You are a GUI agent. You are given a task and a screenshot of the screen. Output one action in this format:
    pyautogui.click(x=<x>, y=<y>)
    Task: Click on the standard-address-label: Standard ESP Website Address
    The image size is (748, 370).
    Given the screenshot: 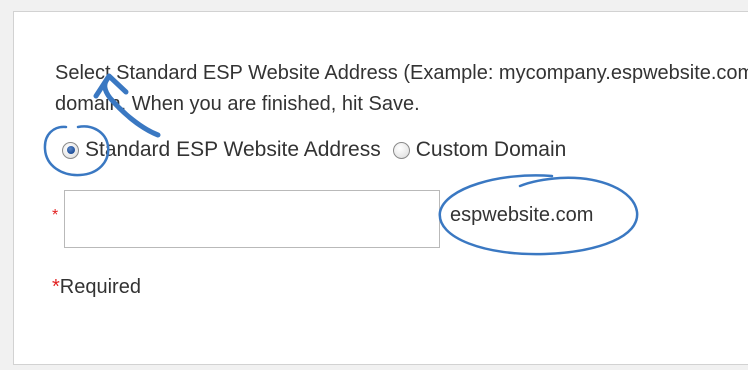 What is the action you would take?
    pyautogui.click(x=233, y=150)
    